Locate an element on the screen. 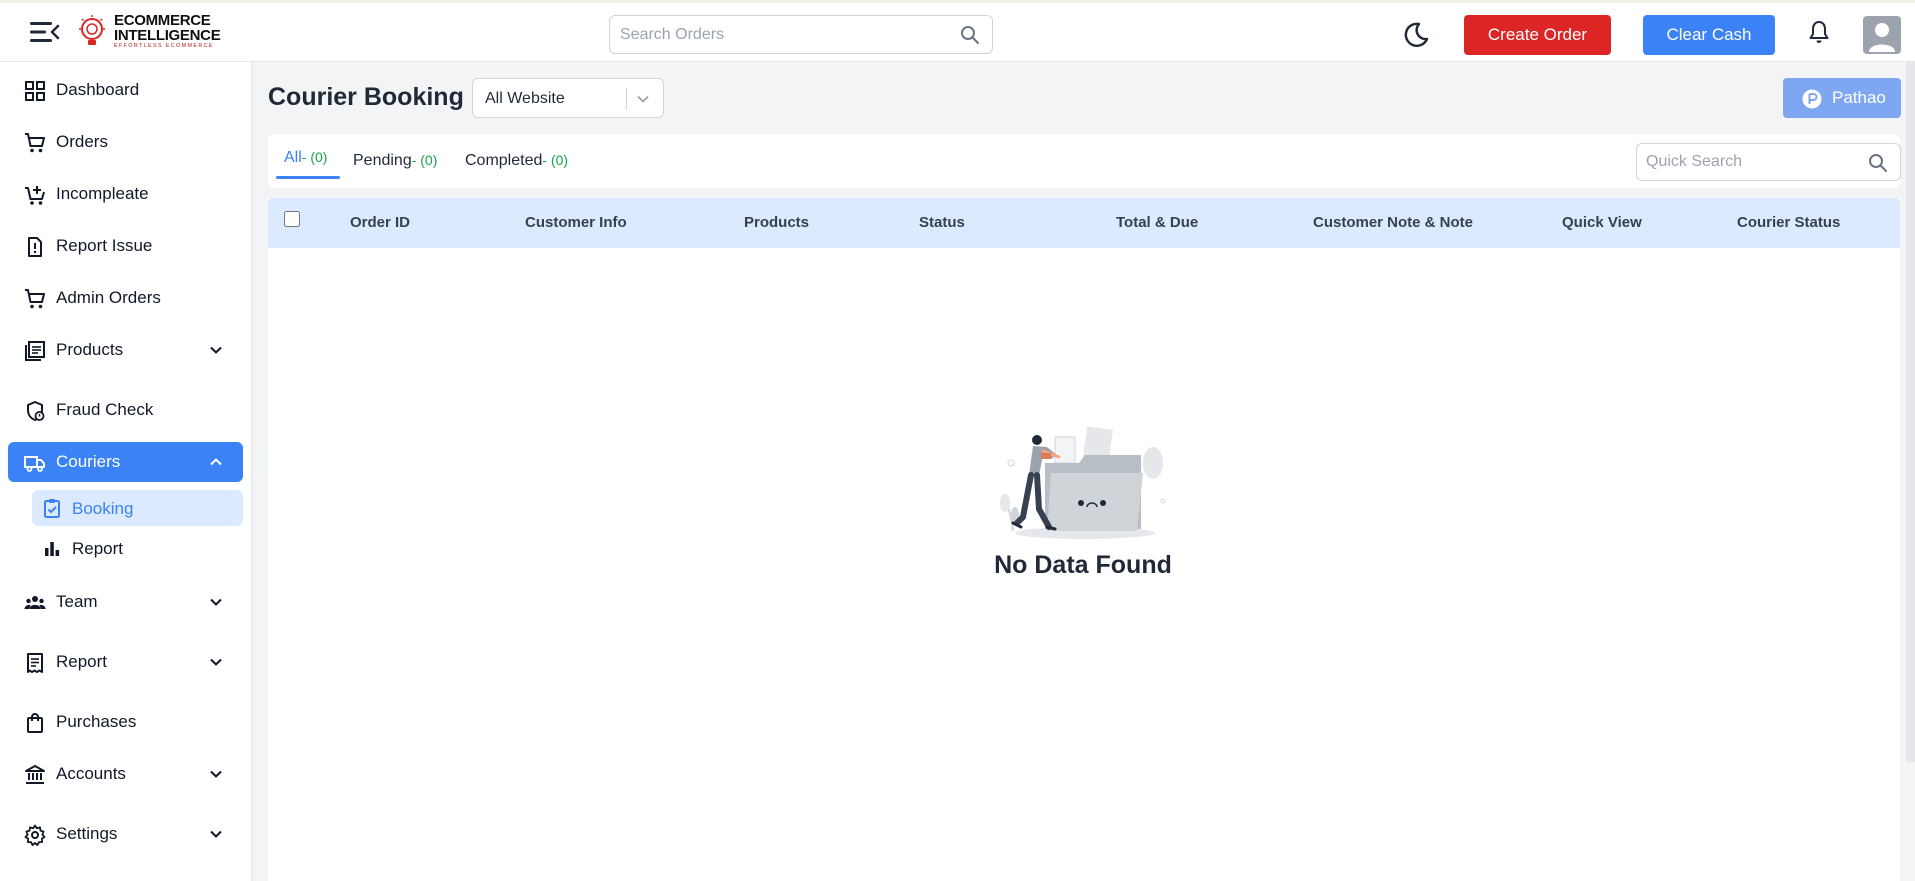 The height and width of the screenshot is (881, 1915). select-divider is located at coordinates (626, 99).